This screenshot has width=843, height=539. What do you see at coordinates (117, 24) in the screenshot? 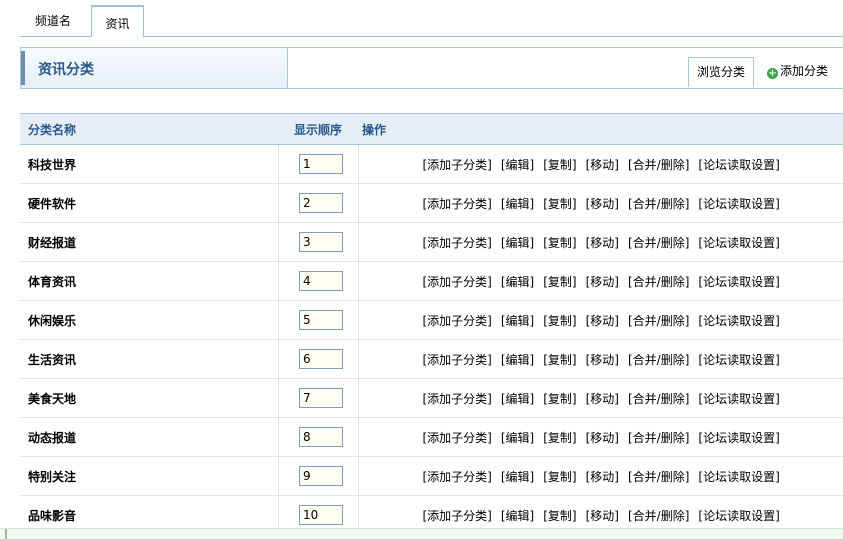
I see `tab-news-label: 资讯` at bounding box center [117, 24].